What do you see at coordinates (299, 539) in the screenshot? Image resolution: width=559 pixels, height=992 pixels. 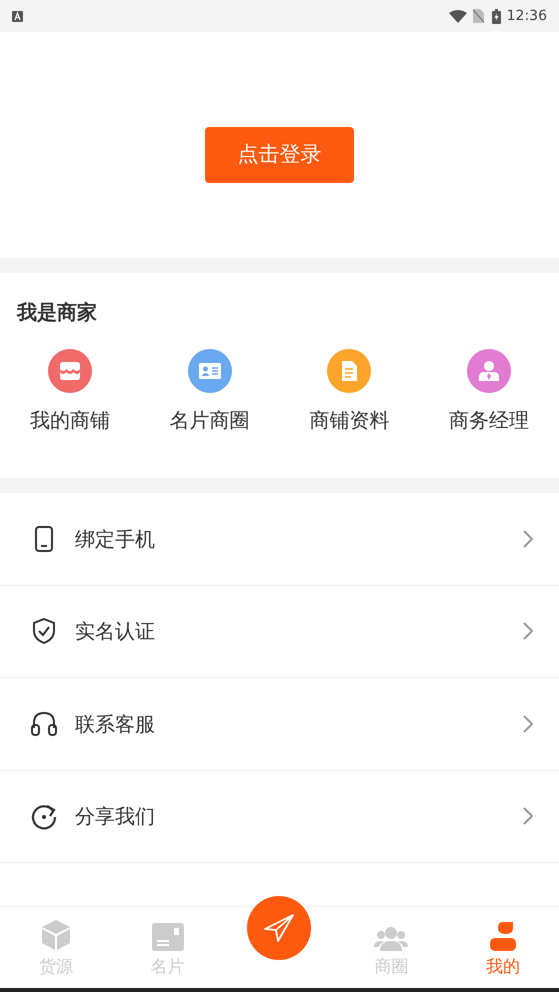 I see `menu-item: 绑定手机` at bounding box center [299, 539].